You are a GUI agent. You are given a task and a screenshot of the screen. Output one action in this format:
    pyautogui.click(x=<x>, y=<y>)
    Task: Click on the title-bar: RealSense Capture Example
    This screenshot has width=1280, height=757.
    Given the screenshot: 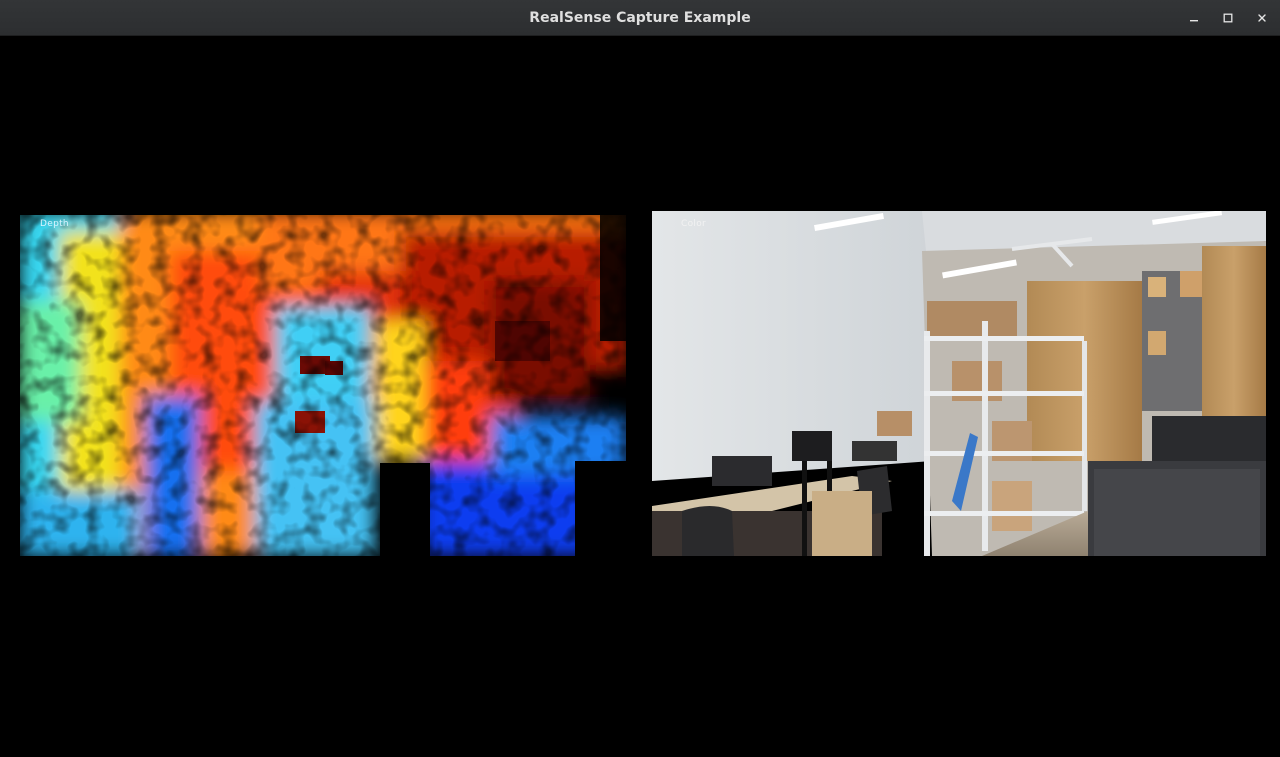 What is the action you would take?
    pyautogui.click(x=640, y=18)
    